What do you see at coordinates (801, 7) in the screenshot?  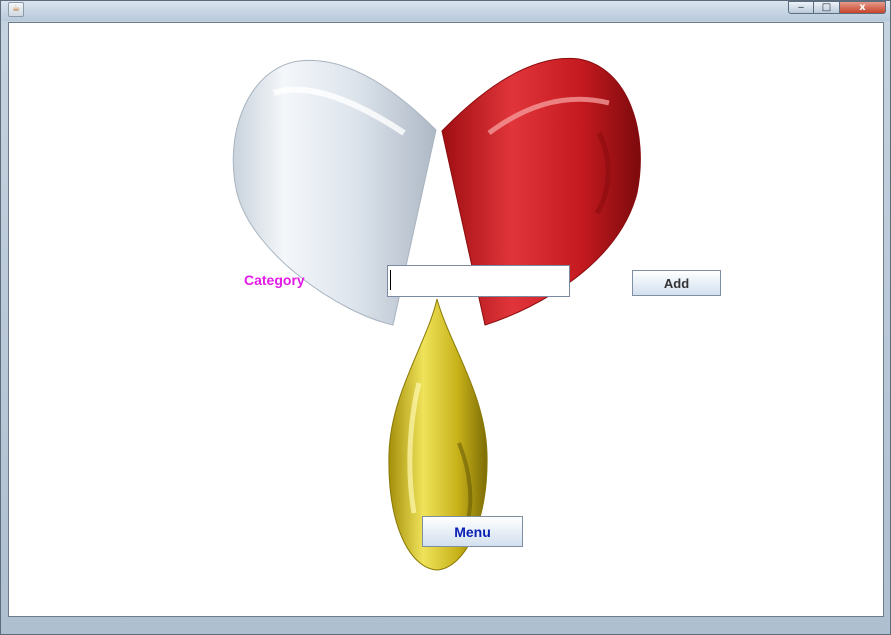 I see `minimize-button: ‒` at bounding box center [801, 7].